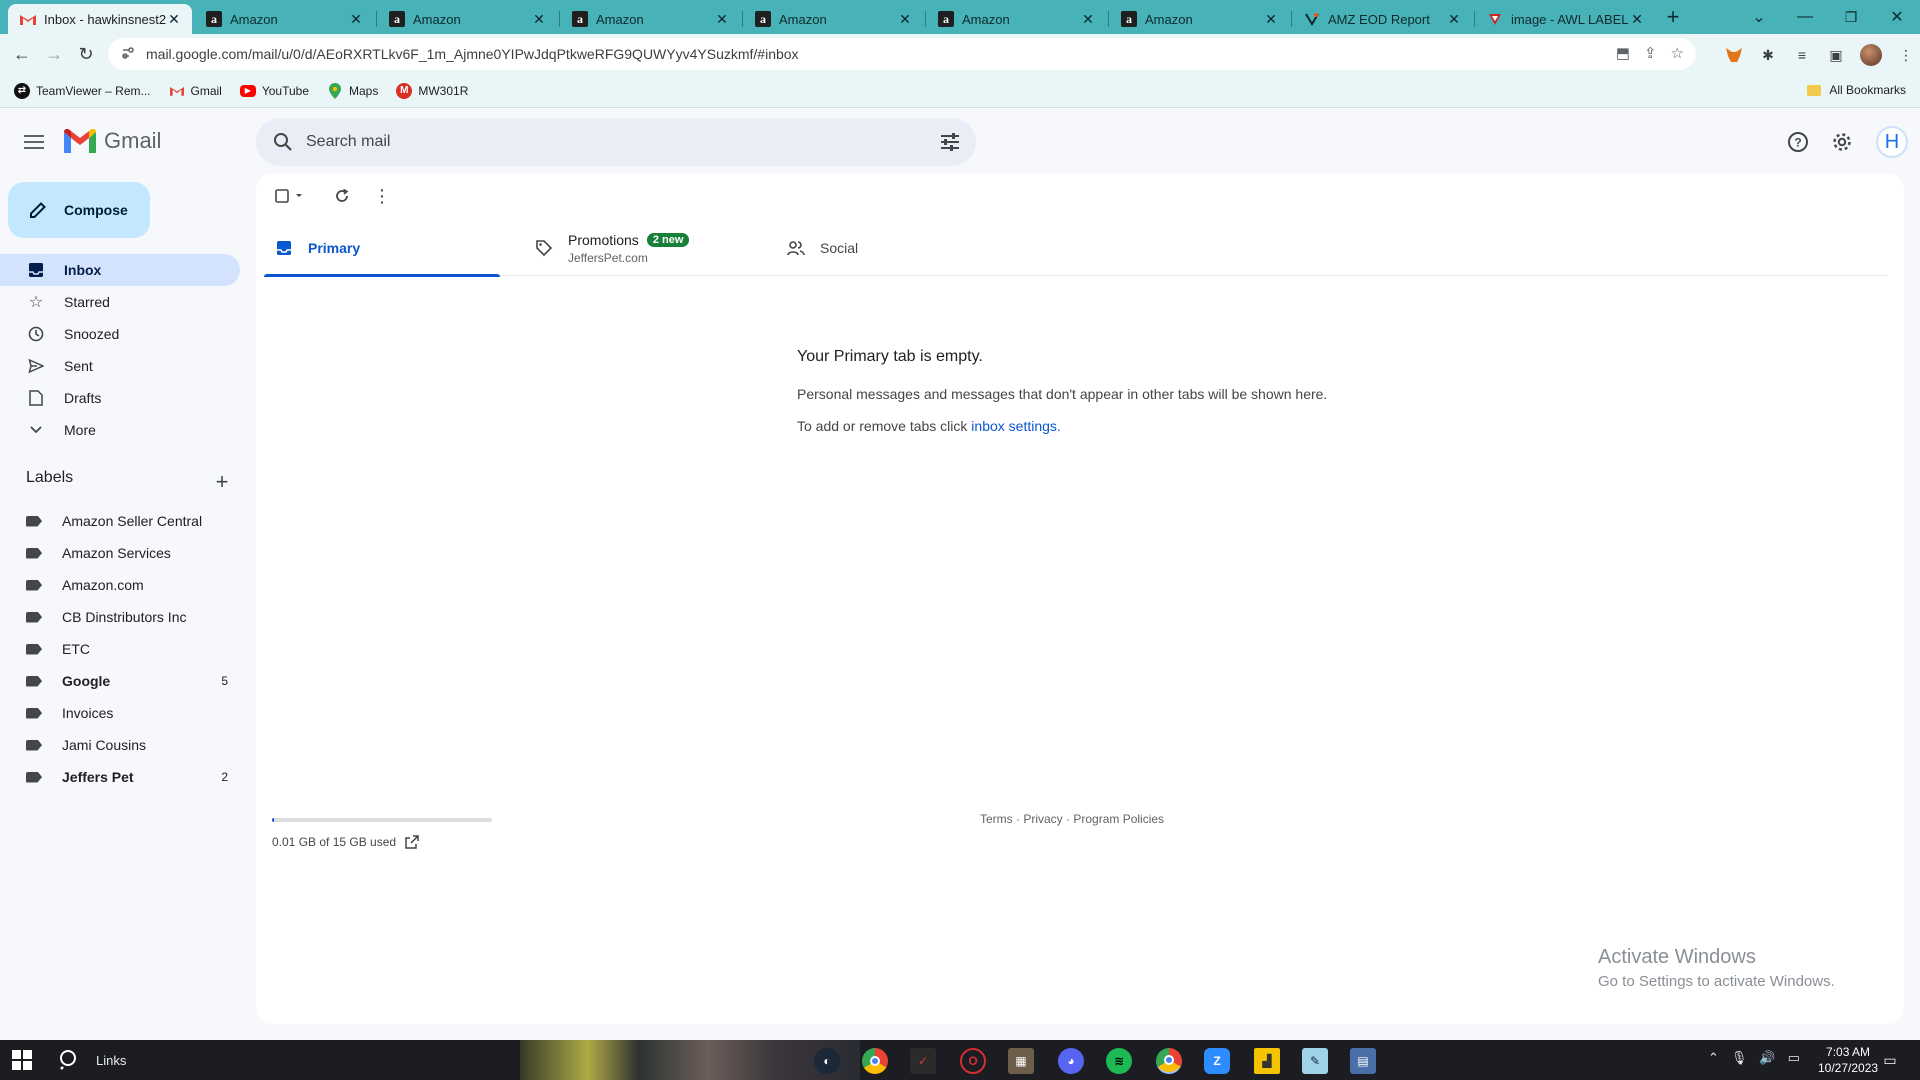 The width and height of the screenshot is (1920, 1080). Describe the element at coordinates (1856, 90) in the screenshot. I see `all-bookmarks-button: All Bookmarks` at that location.